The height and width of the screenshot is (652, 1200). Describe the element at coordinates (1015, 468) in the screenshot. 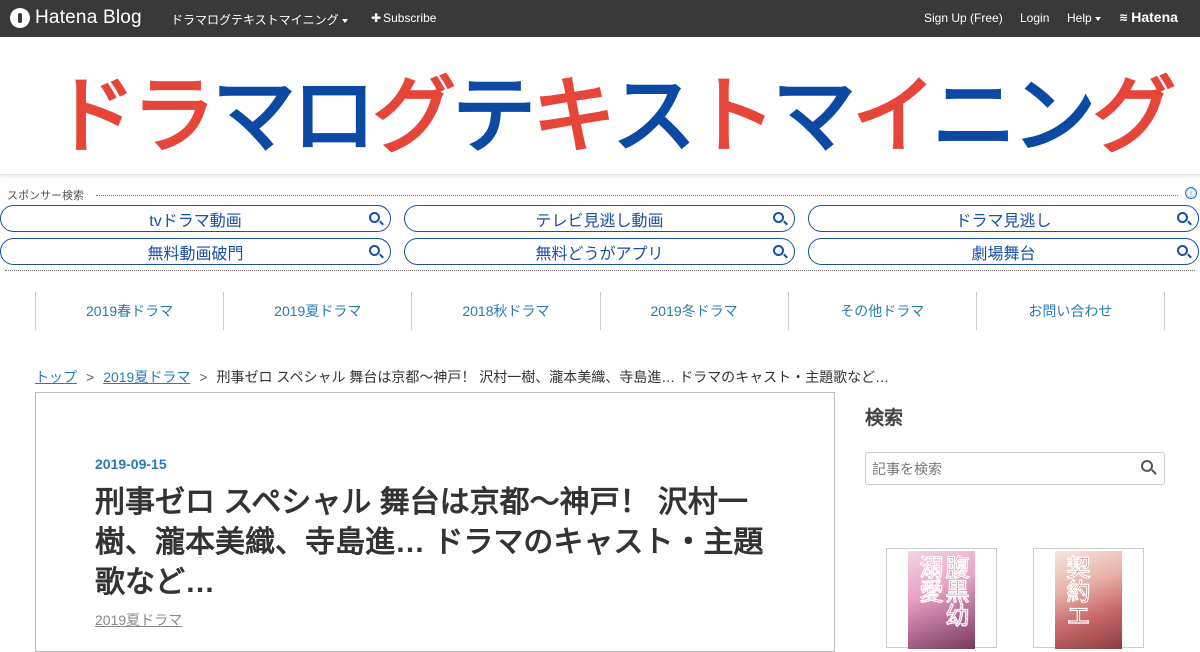

I see `search-input` at that location.